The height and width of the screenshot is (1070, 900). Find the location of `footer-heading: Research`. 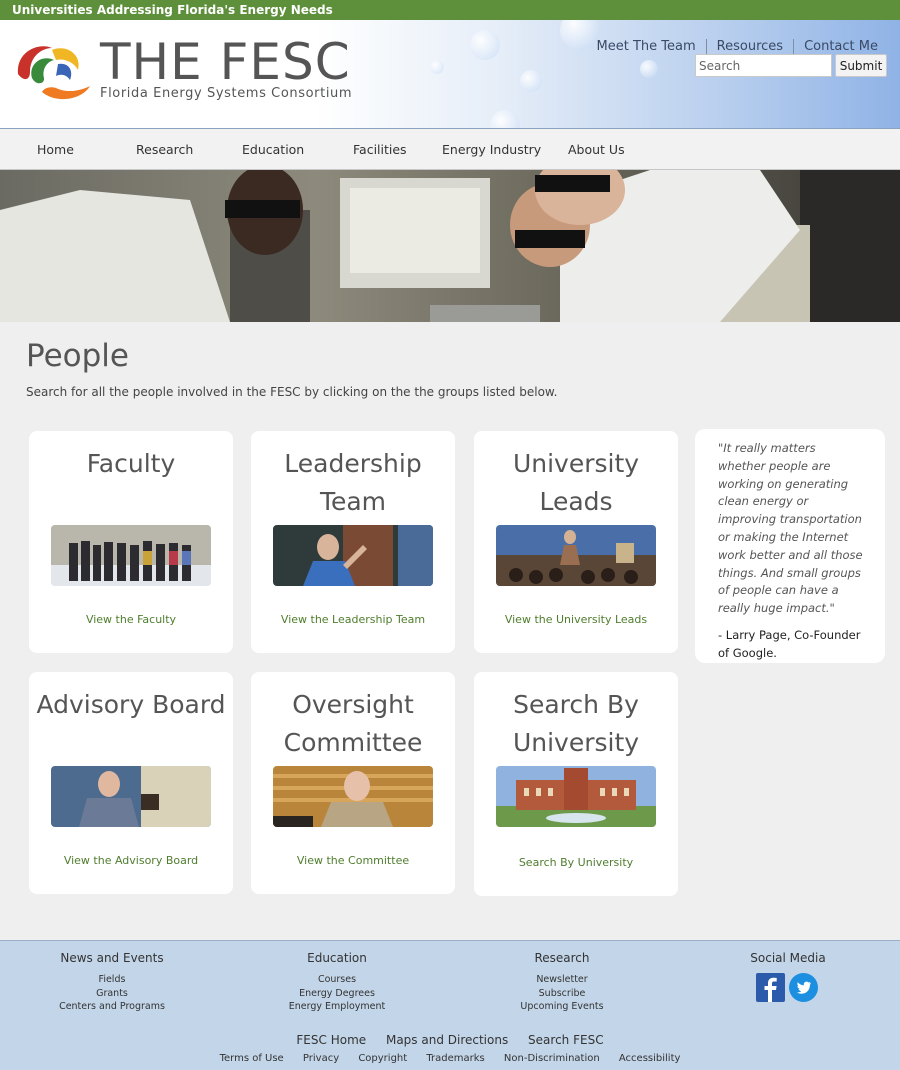

footer-heading: Research is located at coordinates (562, 958).